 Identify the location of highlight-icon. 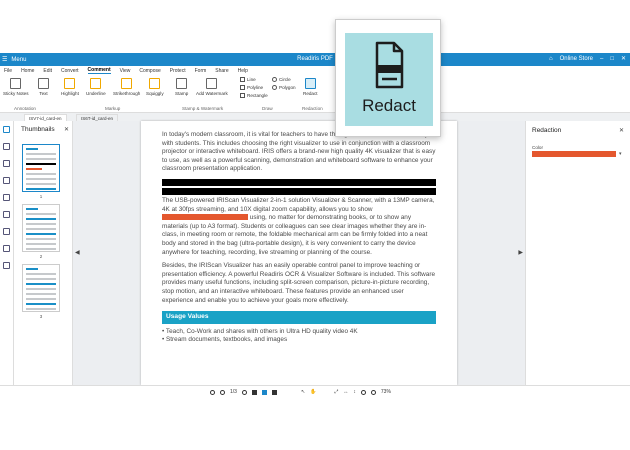
(70, 83).